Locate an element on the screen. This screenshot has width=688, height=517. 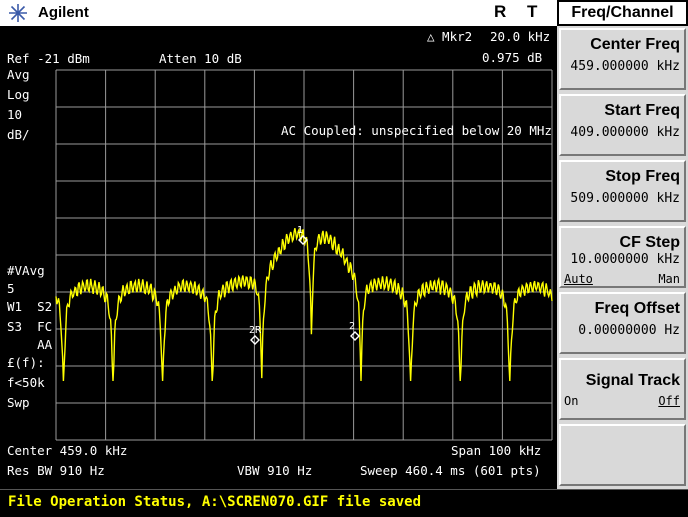
softkey-label: Signal Track is located at coordinates (632, 380).